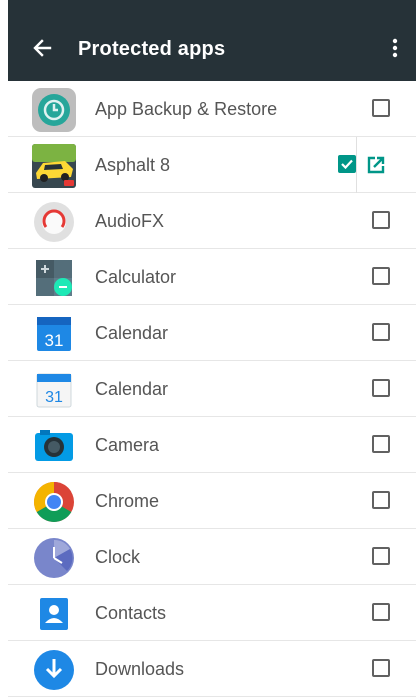  I want to click on list-item-contacts: Contacts, so click(212, 613).